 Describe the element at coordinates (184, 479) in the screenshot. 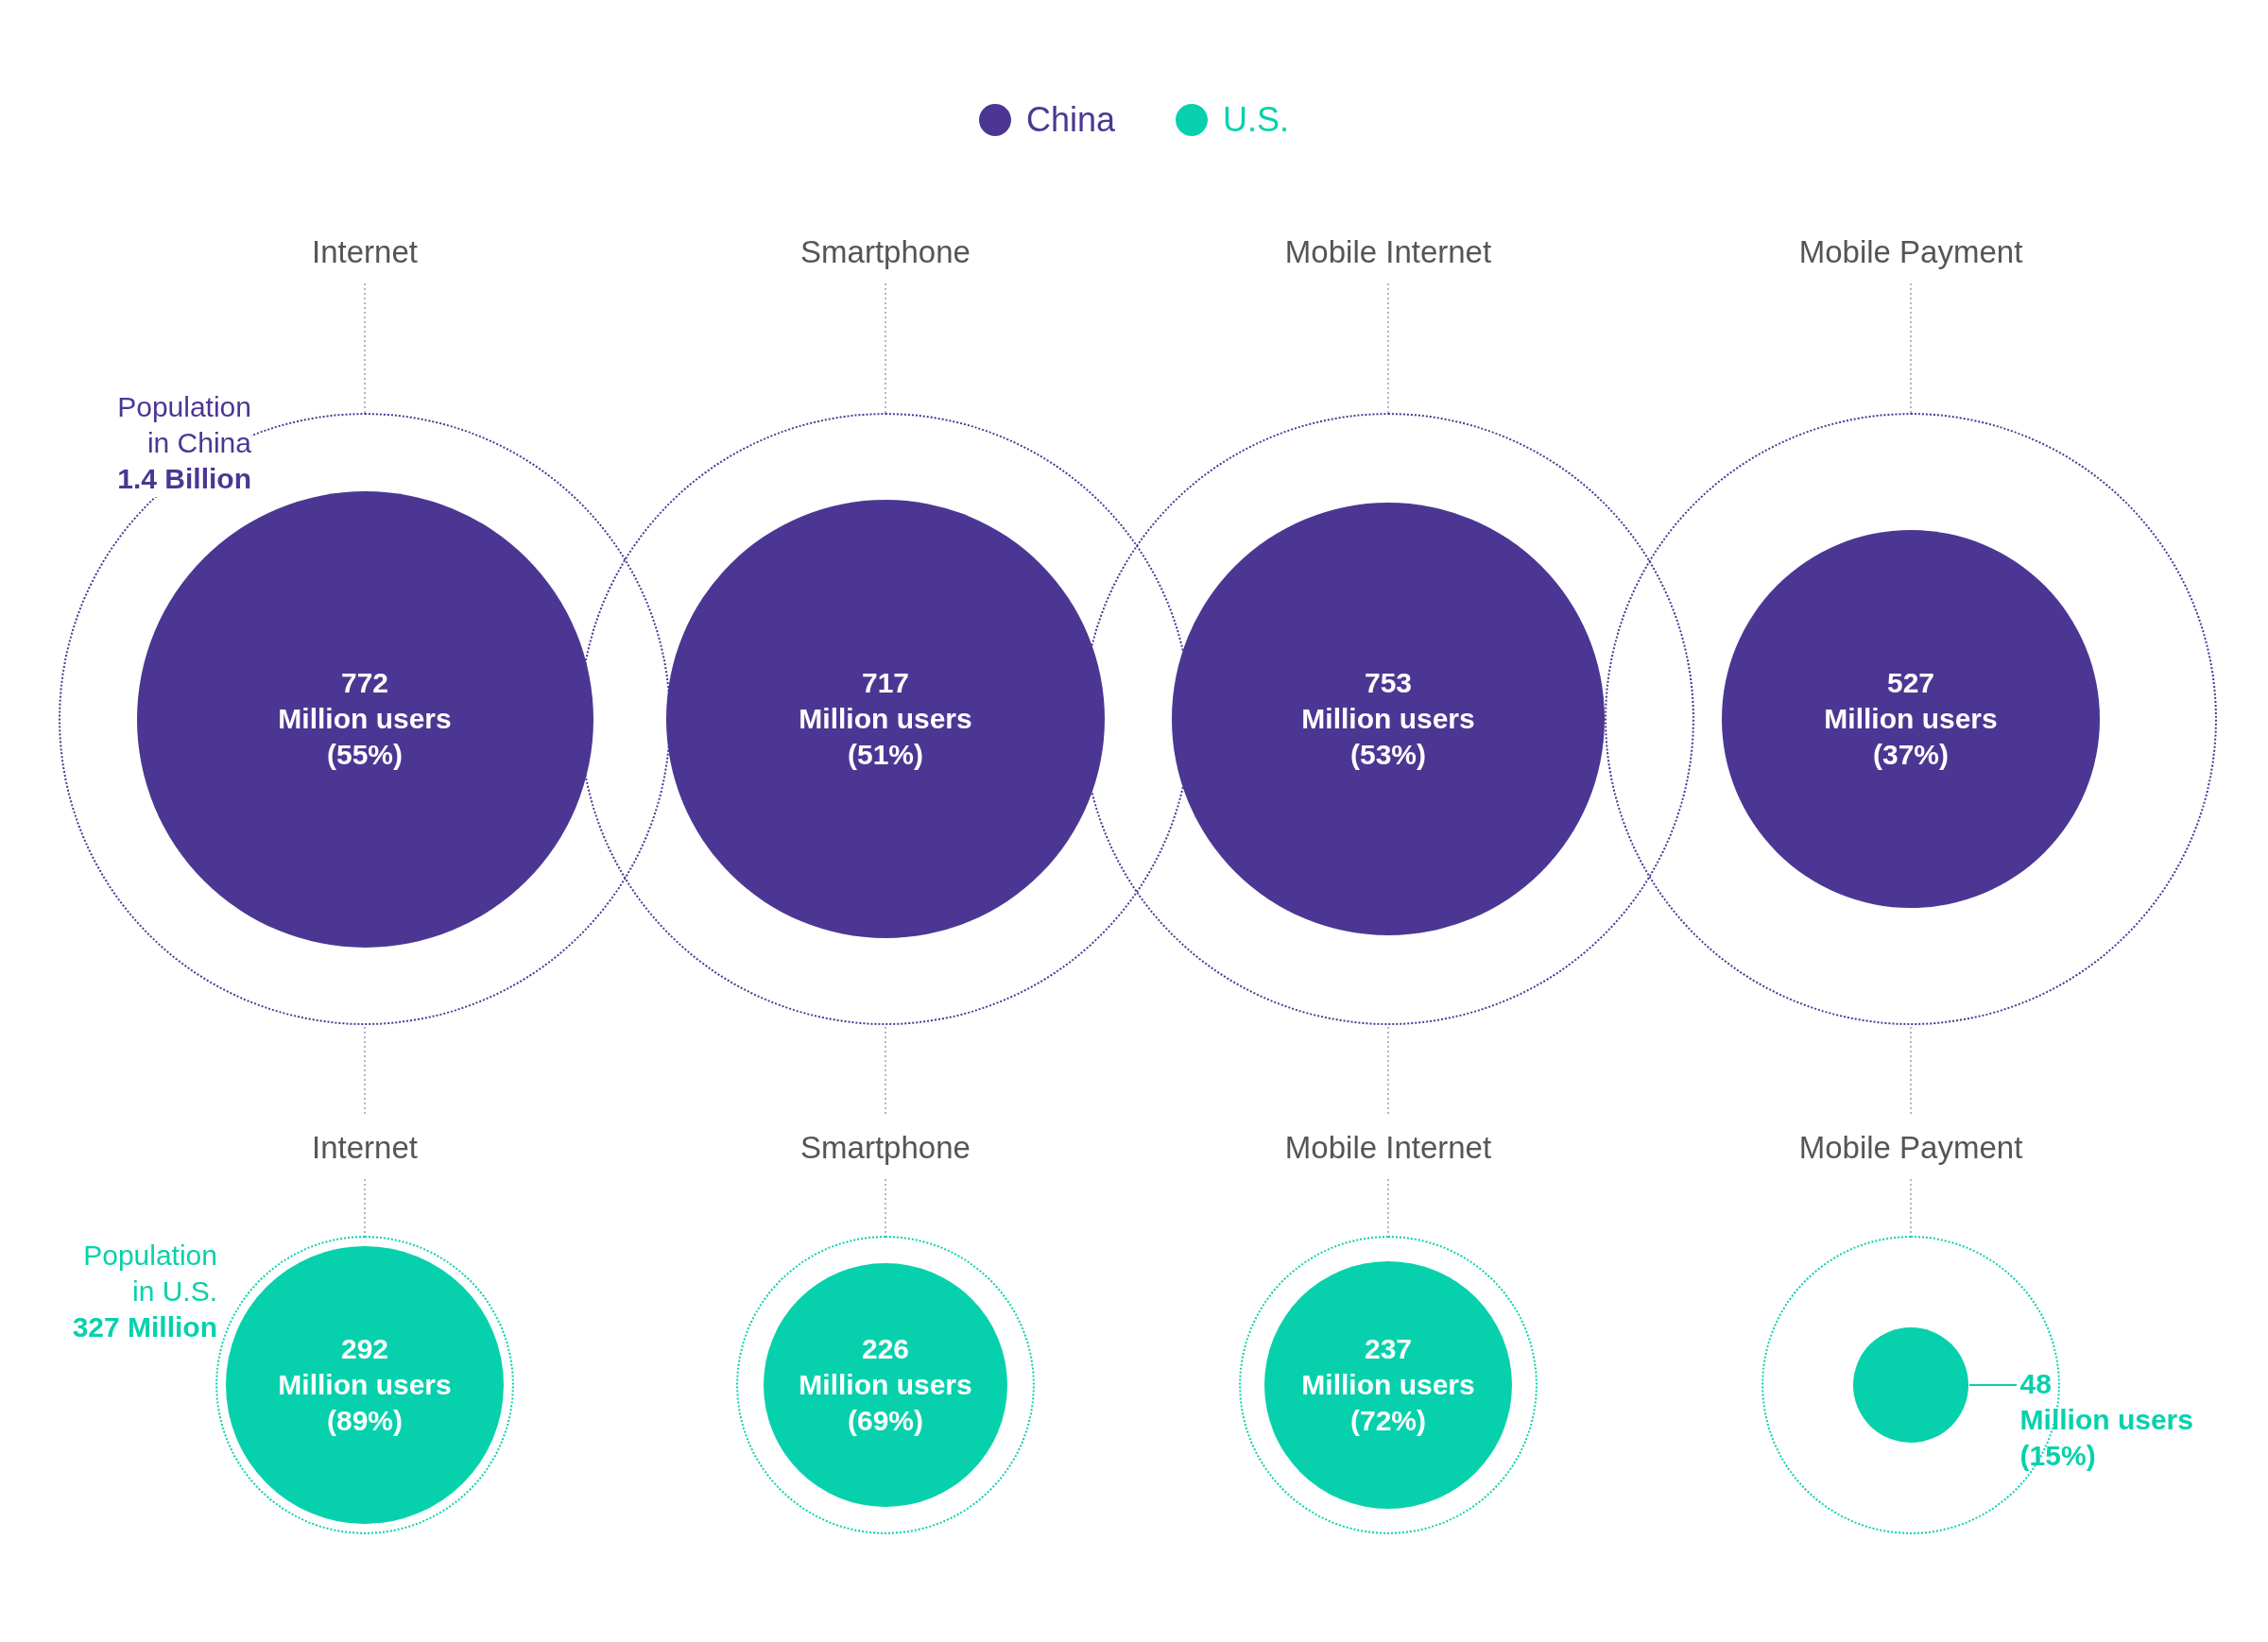

I see `population-value: 1.4 Billion` at that location.